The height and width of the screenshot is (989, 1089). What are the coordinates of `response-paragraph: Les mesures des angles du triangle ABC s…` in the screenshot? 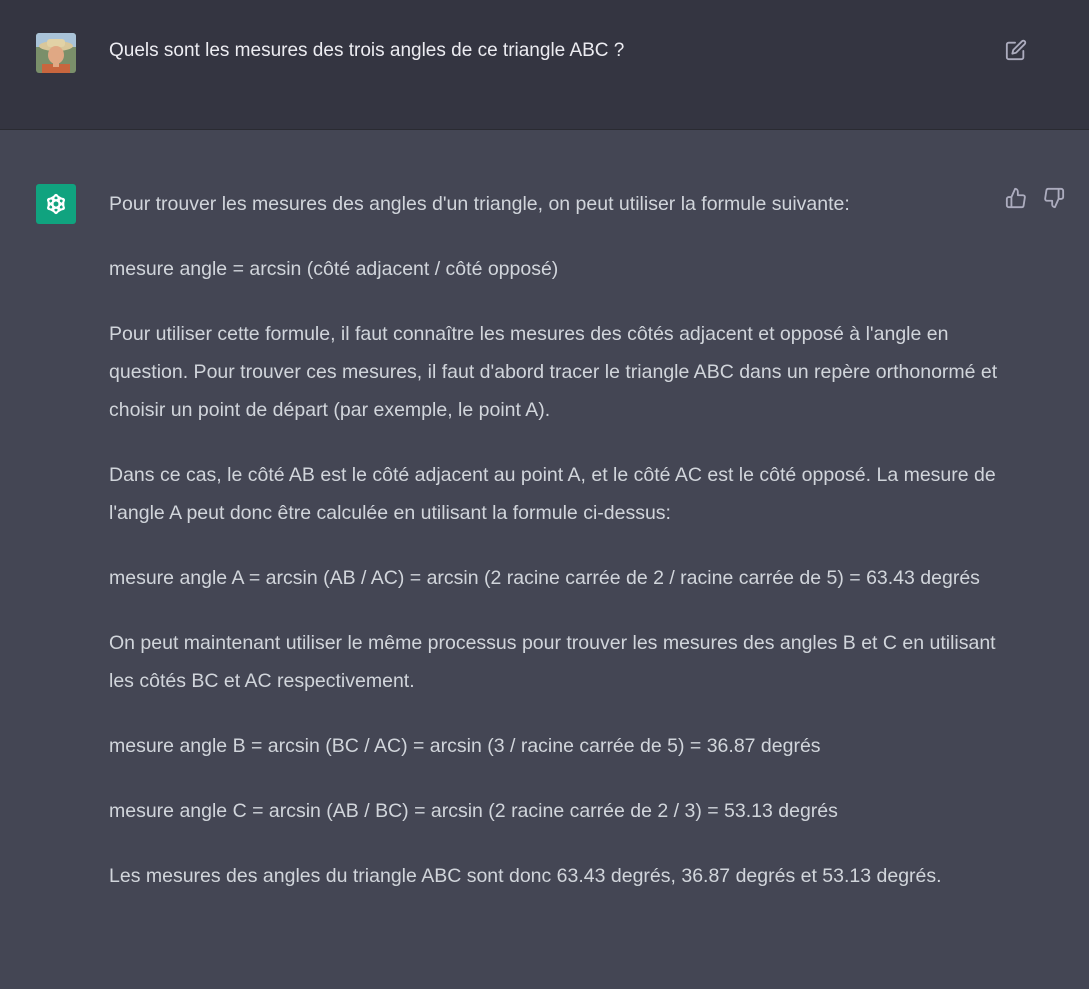 It's located at (525, 876).